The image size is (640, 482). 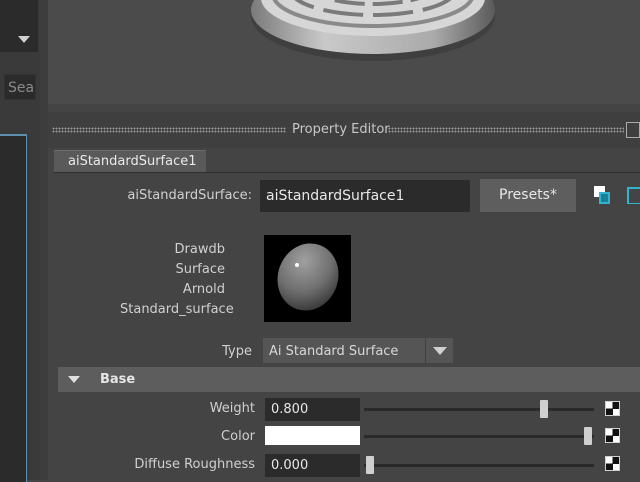 What do you see at coordinates (194, 464) in the screenshot?
I see `diffuse-roughness-label: Diffuse Roughness` at bounding box center [194, 464].